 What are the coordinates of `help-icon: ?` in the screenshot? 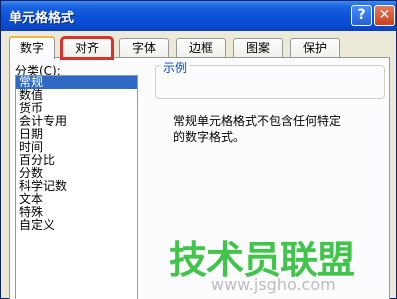 It's located at (361, 15).